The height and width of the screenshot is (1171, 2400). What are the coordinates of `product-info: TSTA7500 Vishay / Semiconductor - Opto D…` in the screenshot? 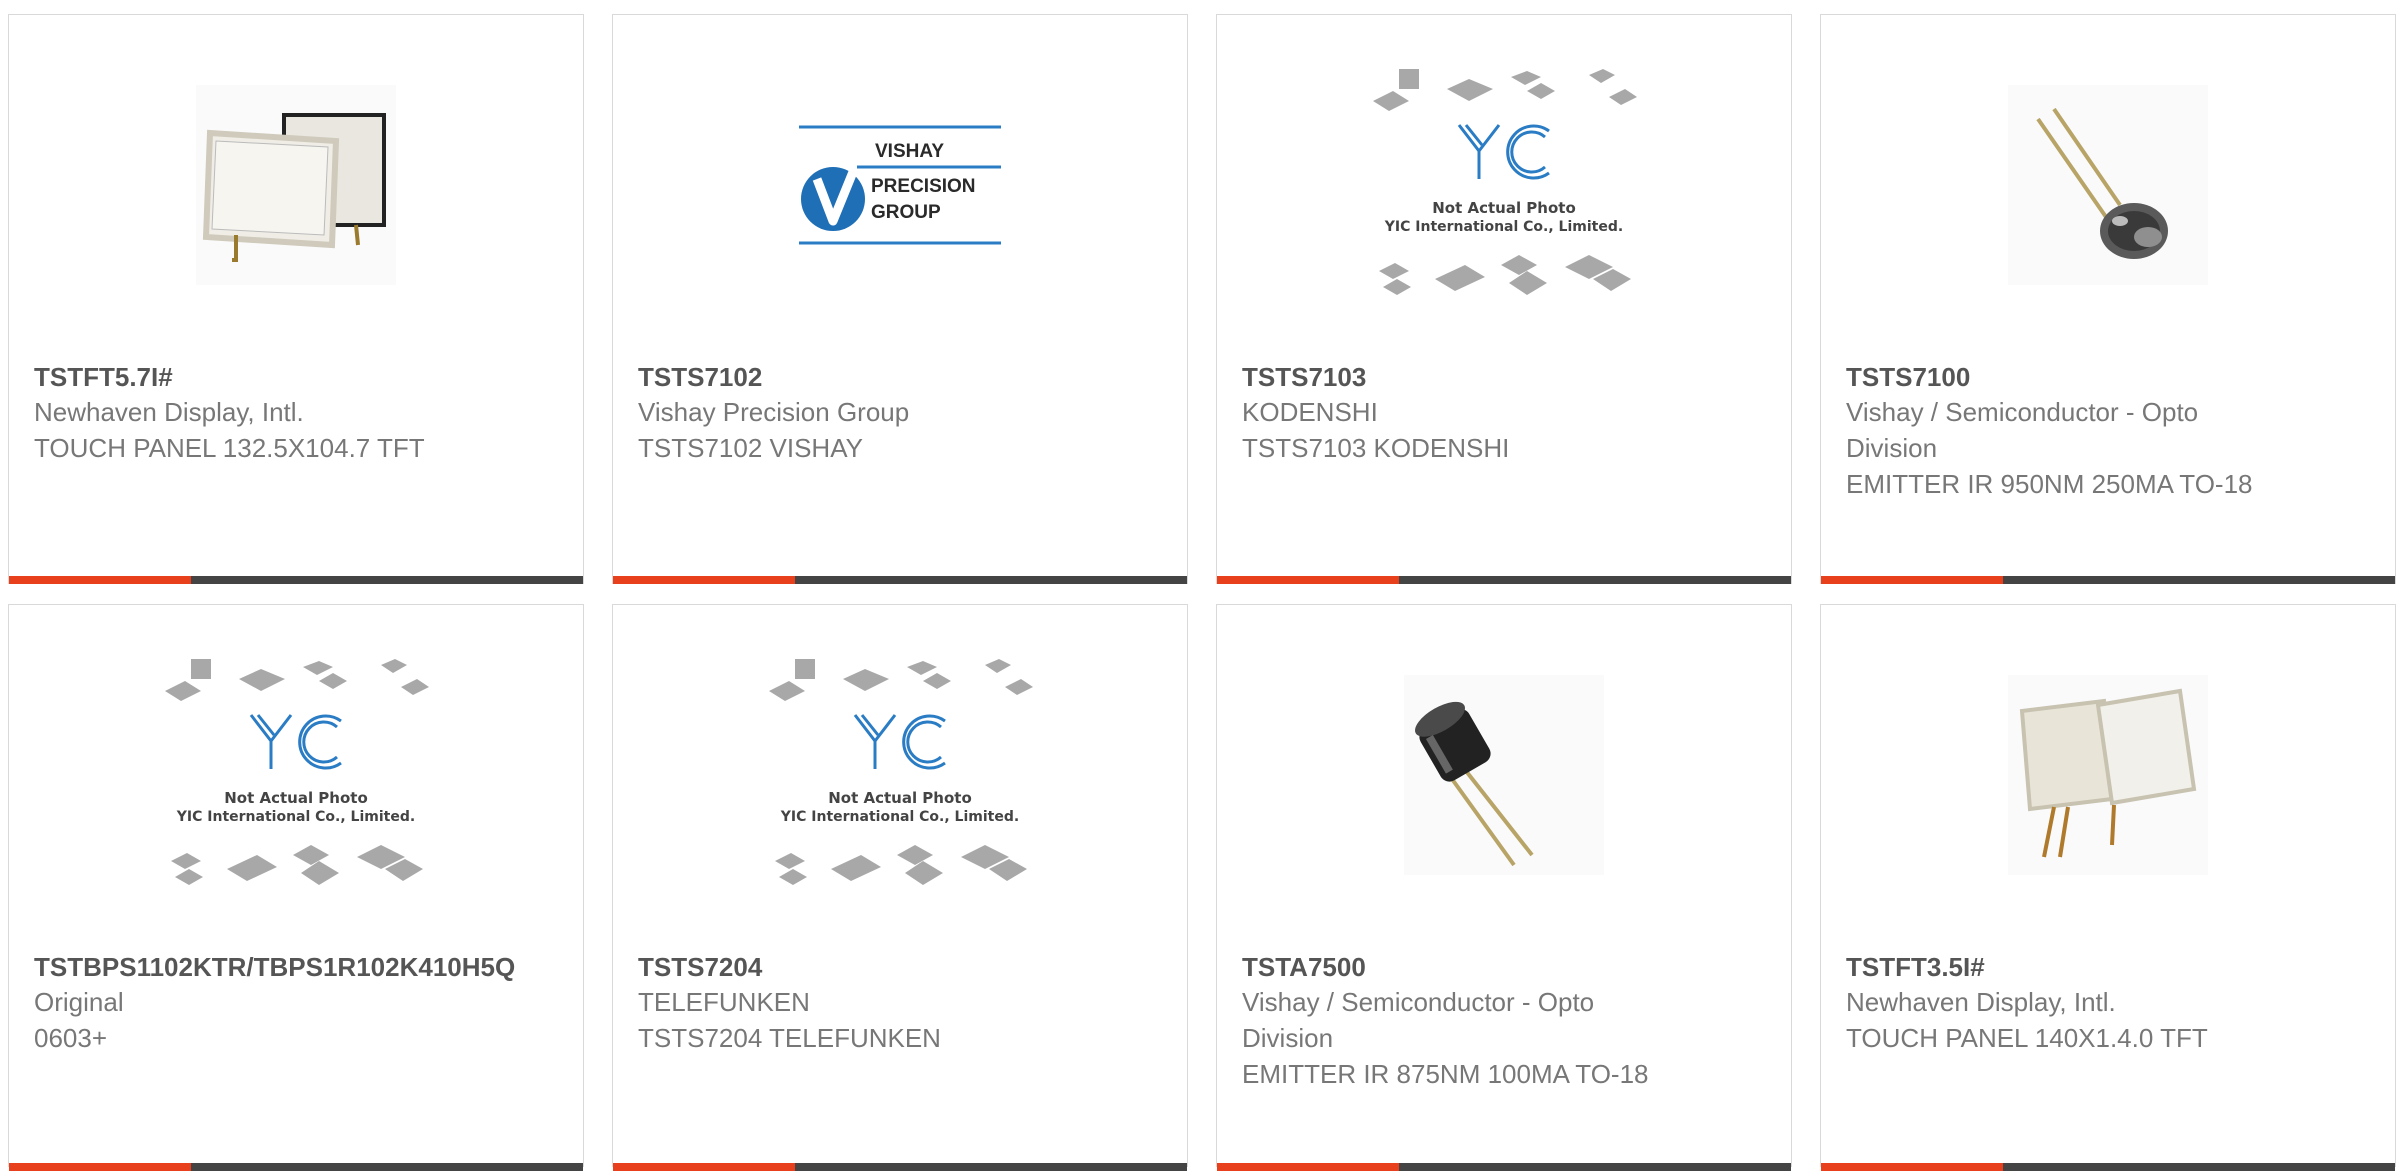 It's located at (1502, 1021).